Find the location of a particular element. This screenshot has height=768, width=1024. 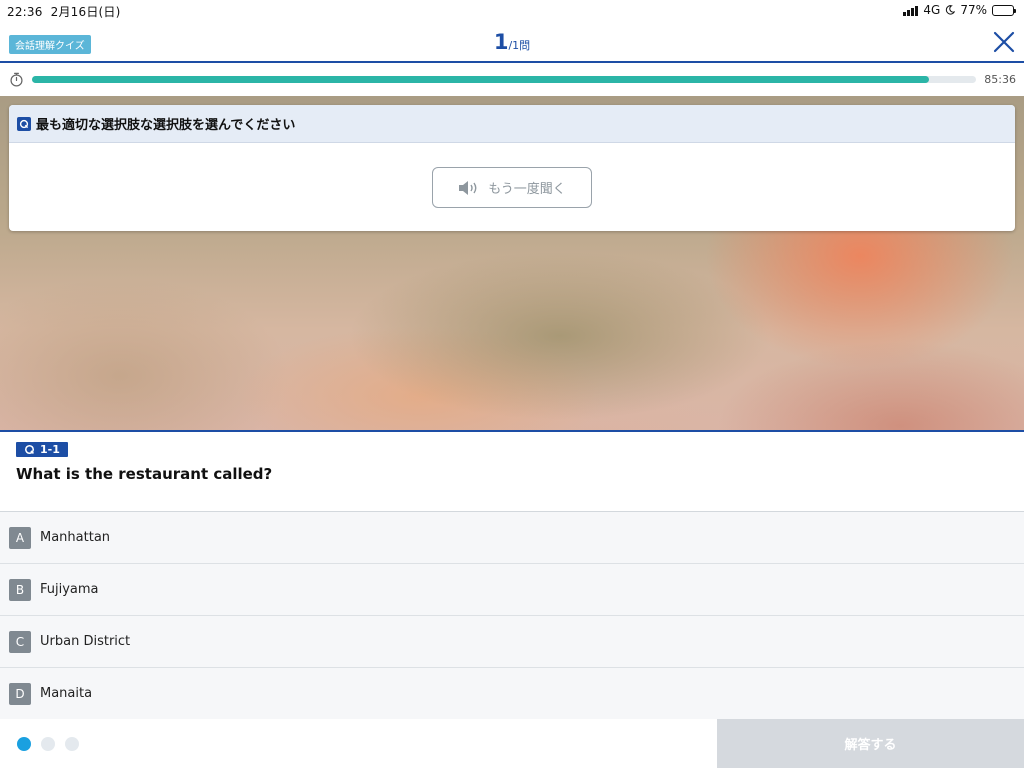

submit-answer-button: 解答する is located at coordinates (870, 743).